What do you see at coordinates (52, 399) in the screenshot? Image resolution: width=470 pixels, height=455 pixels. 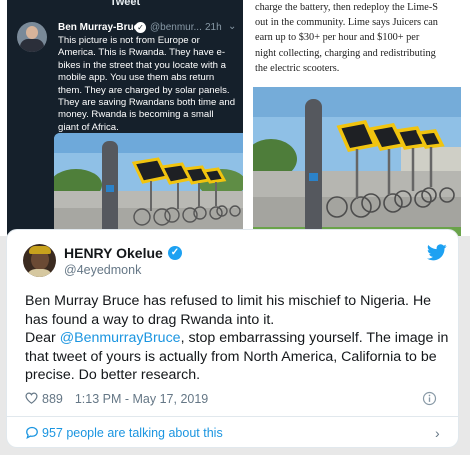 I see `like-count: 889` at bounding box center [52, 399].